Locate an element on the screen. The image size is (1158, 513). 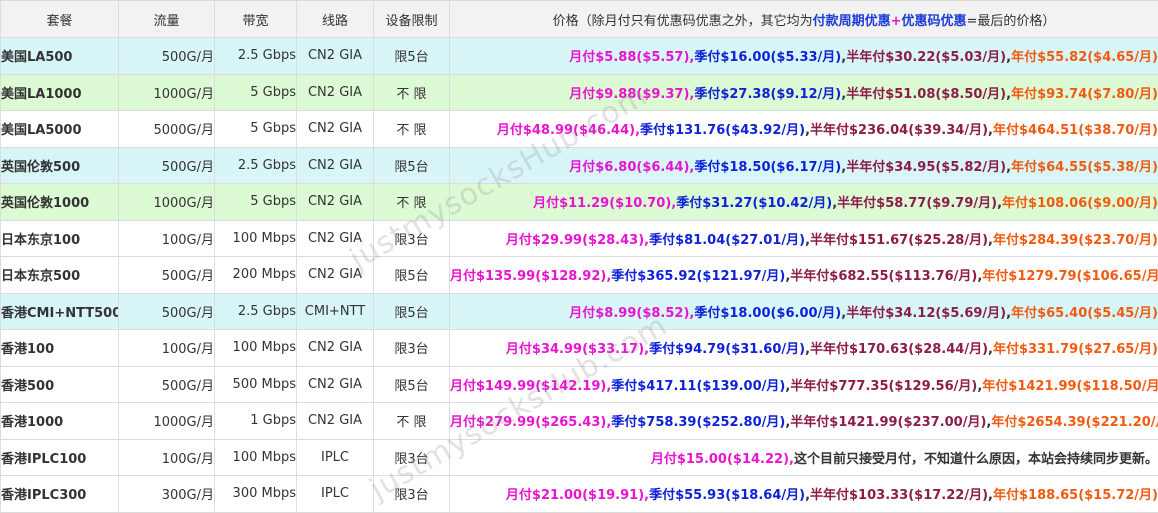
header-traffic: 流量 is located at coordinates (167, 19).